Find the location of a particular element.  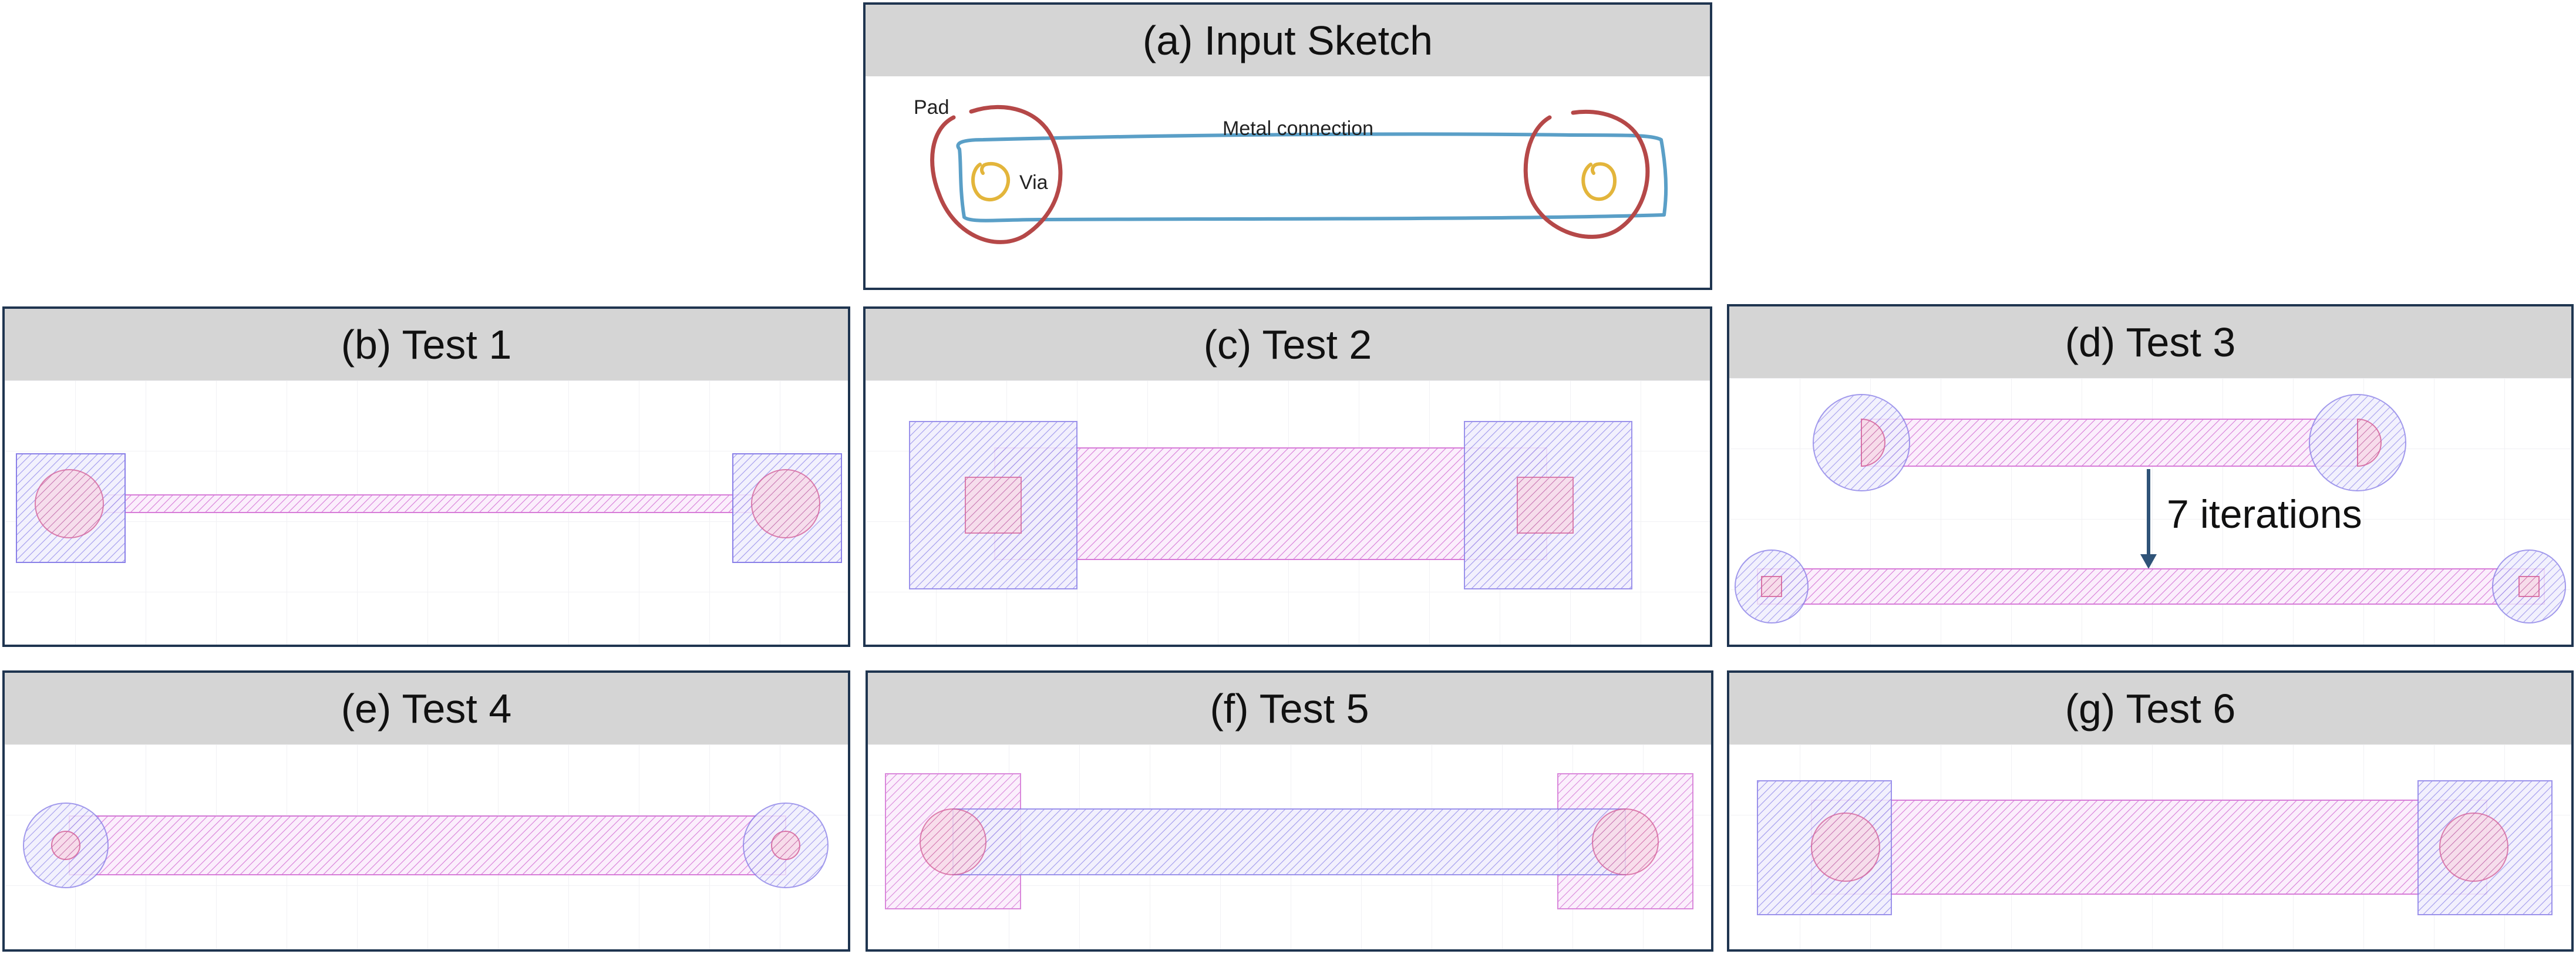

panel-test-6: (g) Test 6 is located at coordinates (2150, 811).